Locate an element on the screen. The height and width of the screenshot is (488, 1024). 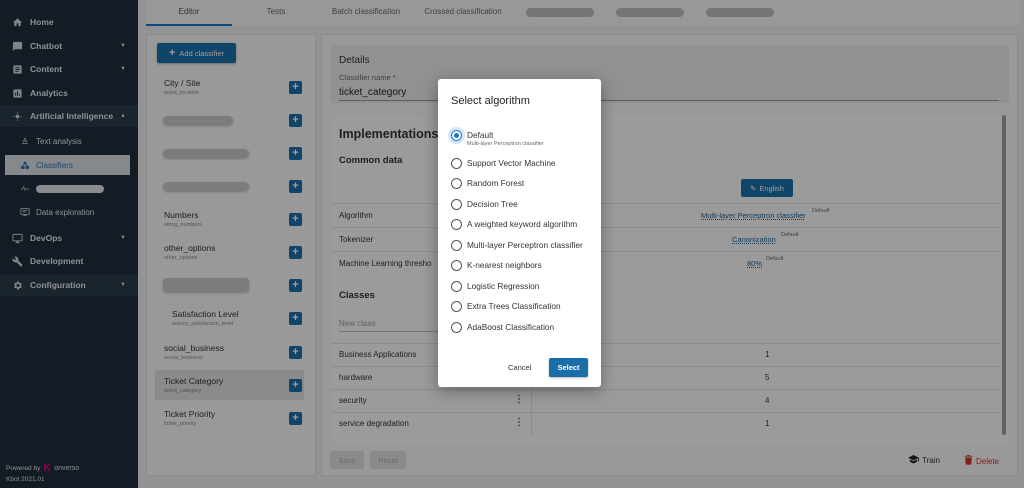
algorithm-option: Logistic Regression is located at coordinates (523, 288).